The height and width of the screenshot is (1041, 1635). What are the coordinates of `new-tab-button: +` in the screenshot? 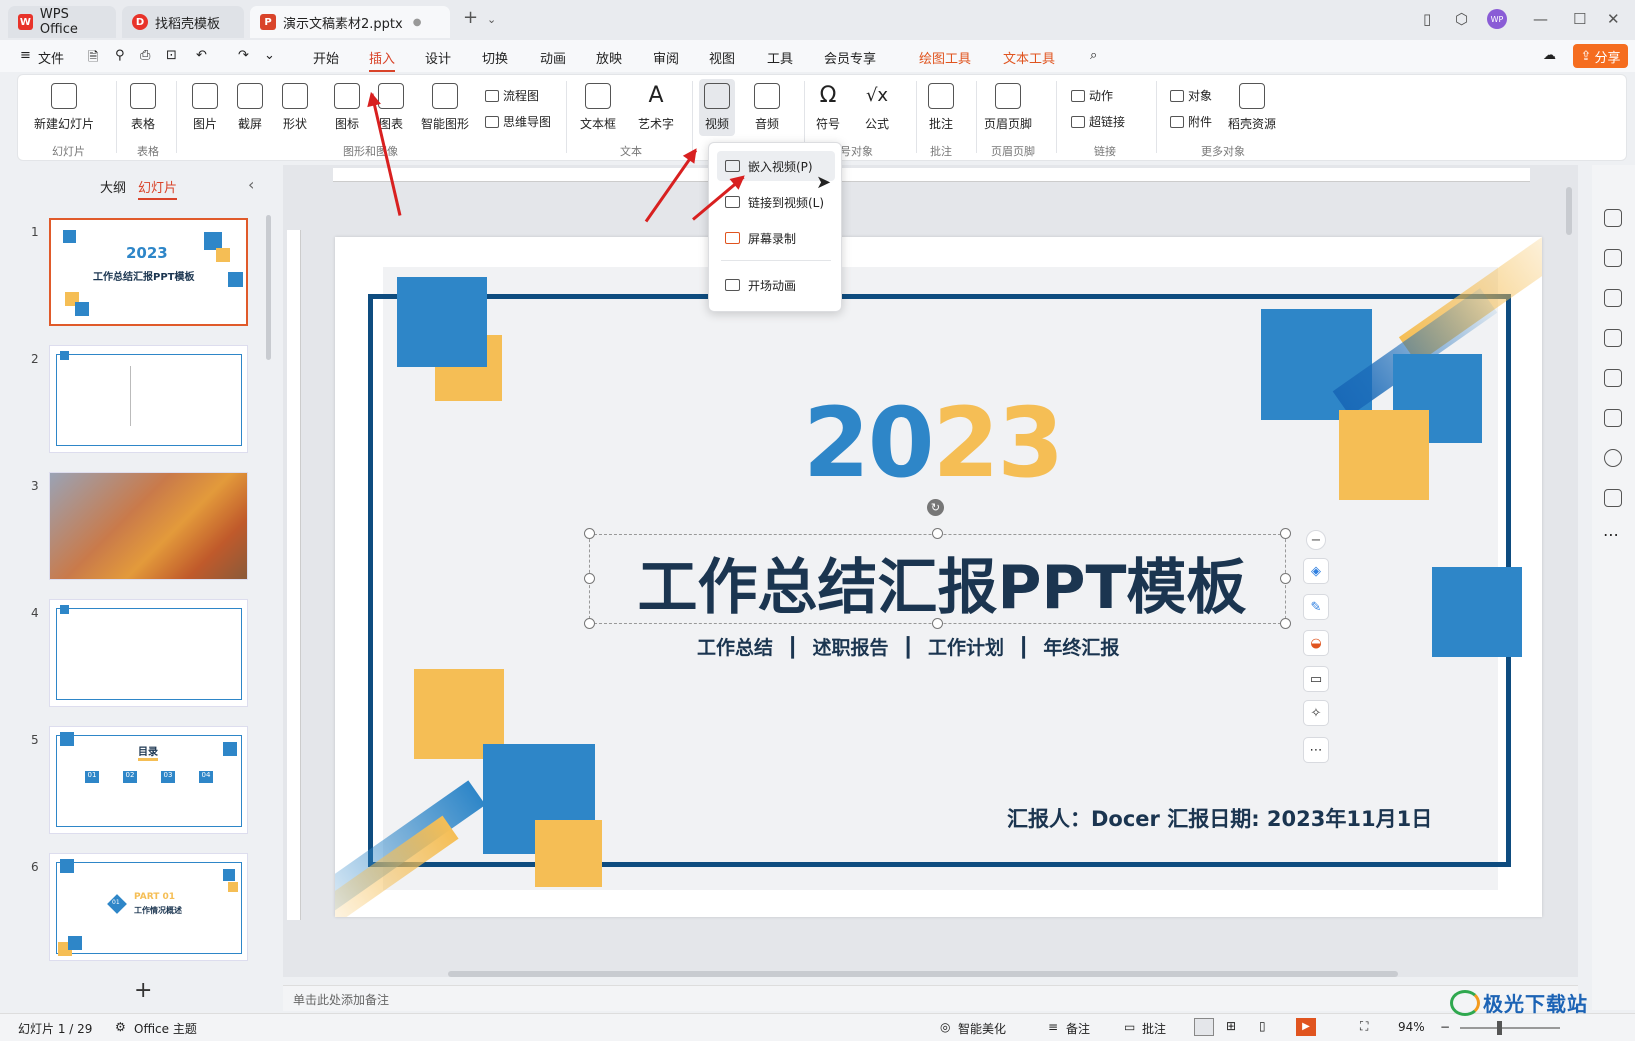 It's located at (470, 17).